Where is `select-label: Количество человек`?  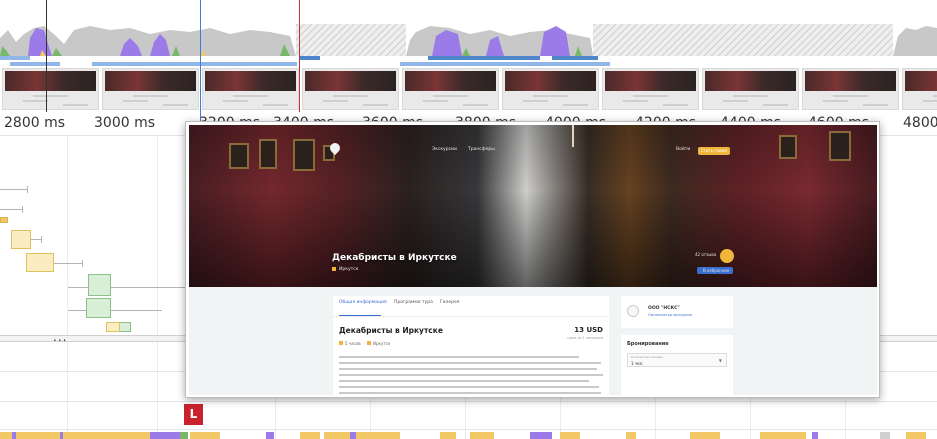 select-label: Количество человек is located at coordinates (647, 357).